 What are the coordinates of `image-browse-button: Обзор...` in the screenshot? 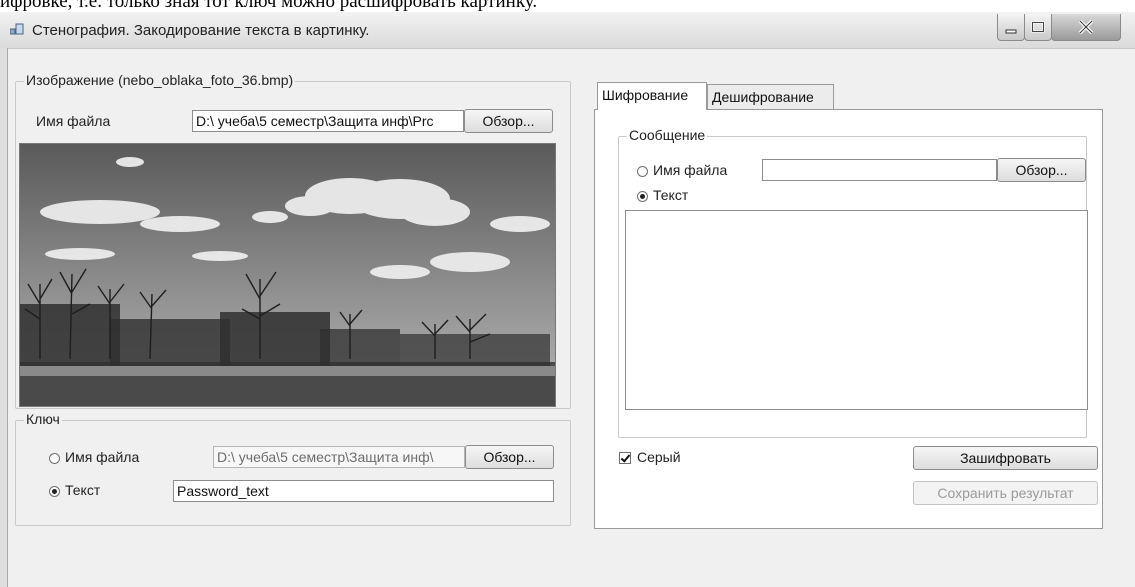 It's located at (508, 121).